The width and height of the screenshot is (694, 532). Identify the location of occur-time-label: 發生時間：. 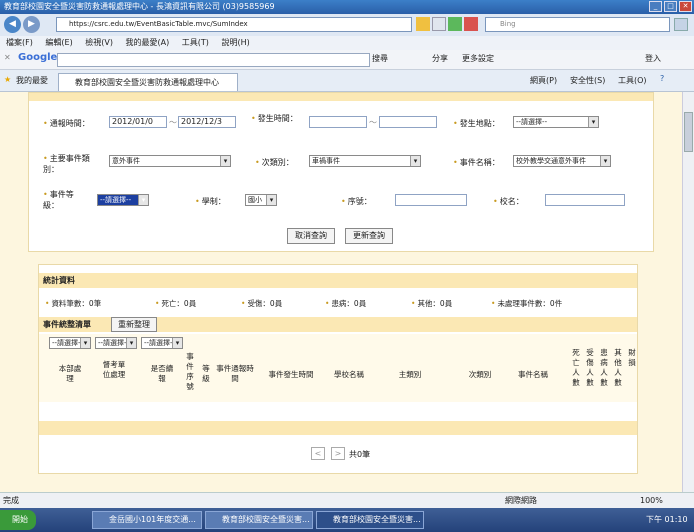
(275, 118).